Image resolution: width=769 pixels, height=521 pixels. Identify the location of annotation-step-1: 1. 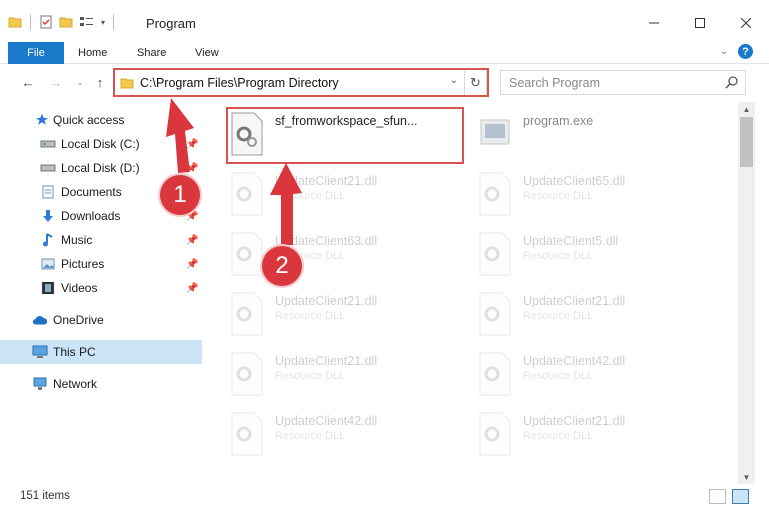
(180, 195).